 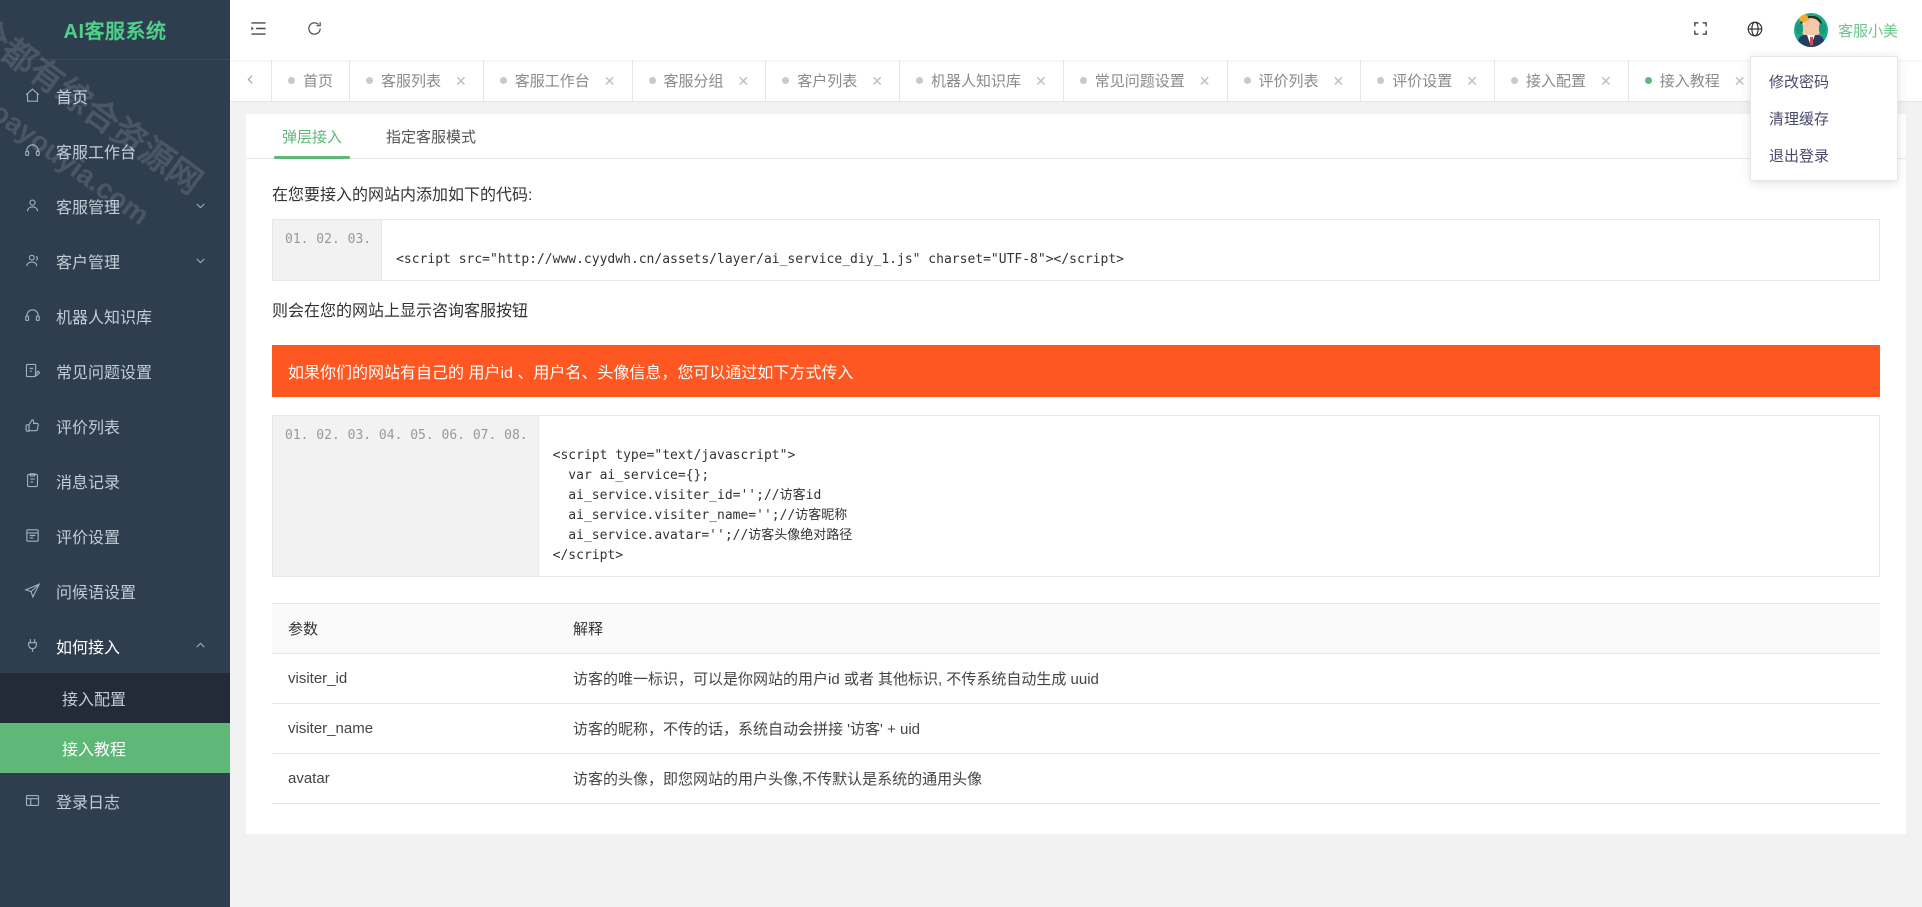 I want to click on tab-label: 首页, so click(x=318, y=81).